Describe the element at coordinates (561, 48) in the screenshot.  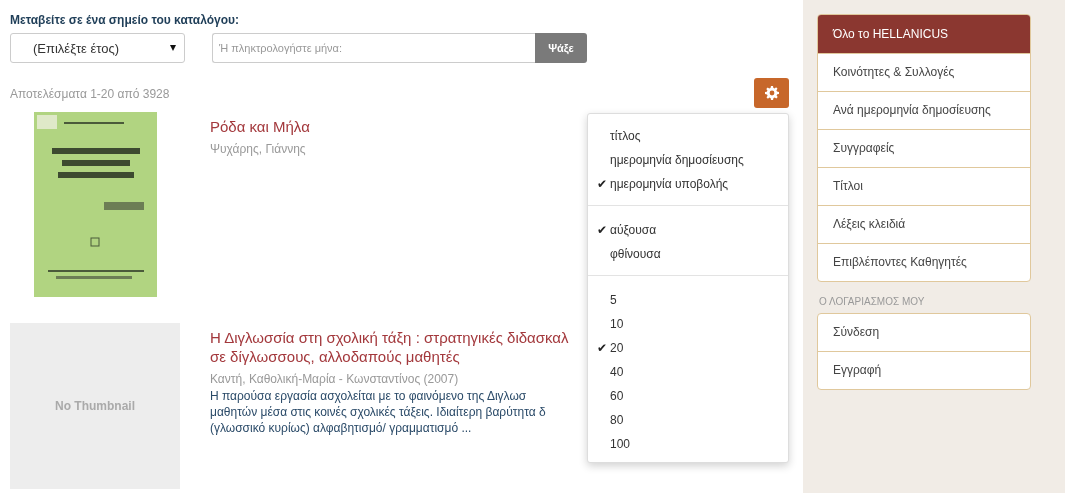
I see `search-button: Ψάξε` at that location.